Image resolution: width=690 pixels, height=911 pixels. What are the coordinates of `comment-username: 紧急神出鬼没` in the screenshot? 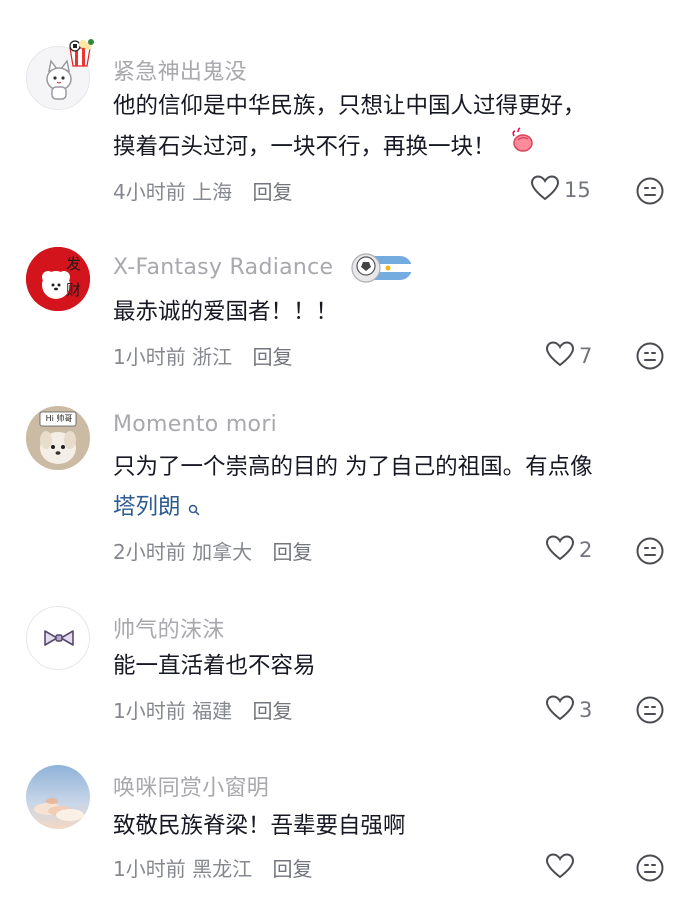 It's located at (180, 70).